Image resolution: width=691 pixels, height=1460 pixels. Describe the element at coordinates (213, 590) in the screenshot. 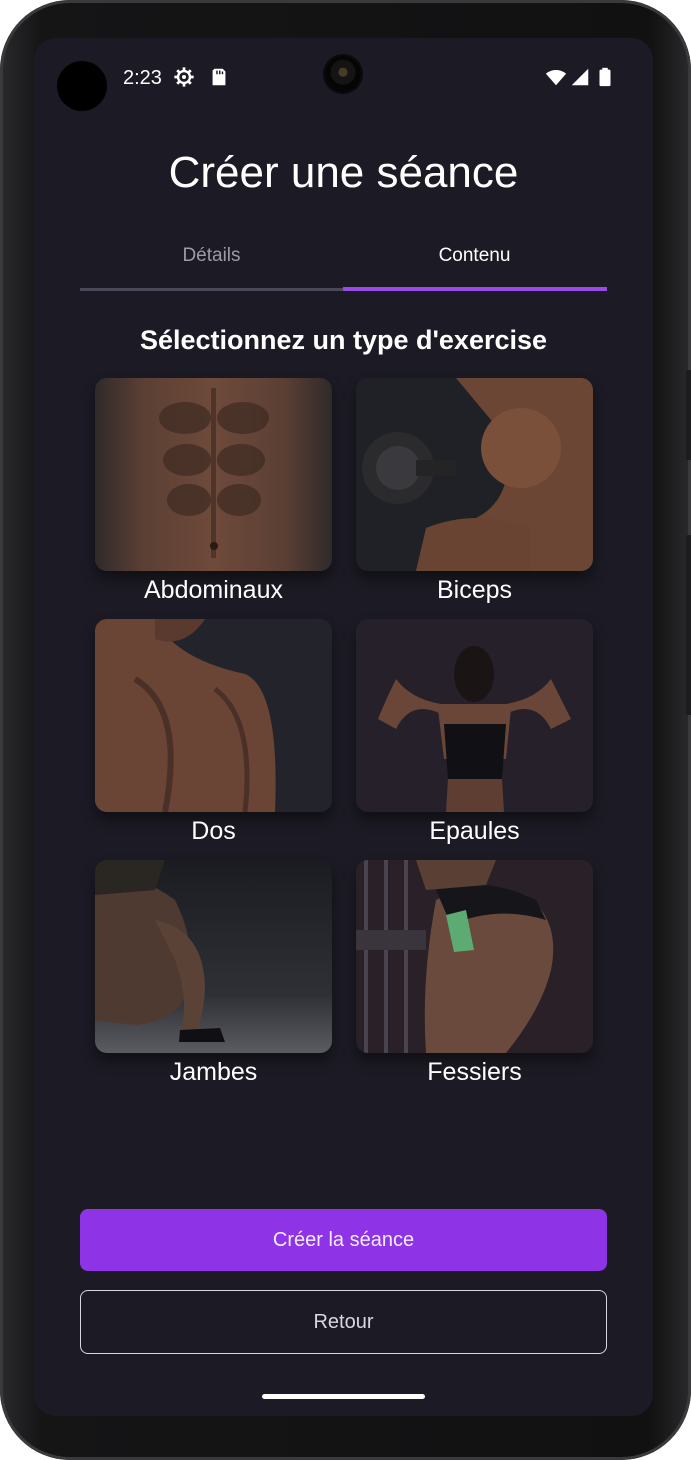

I see `exercise-label: Abdominaux` at that location.